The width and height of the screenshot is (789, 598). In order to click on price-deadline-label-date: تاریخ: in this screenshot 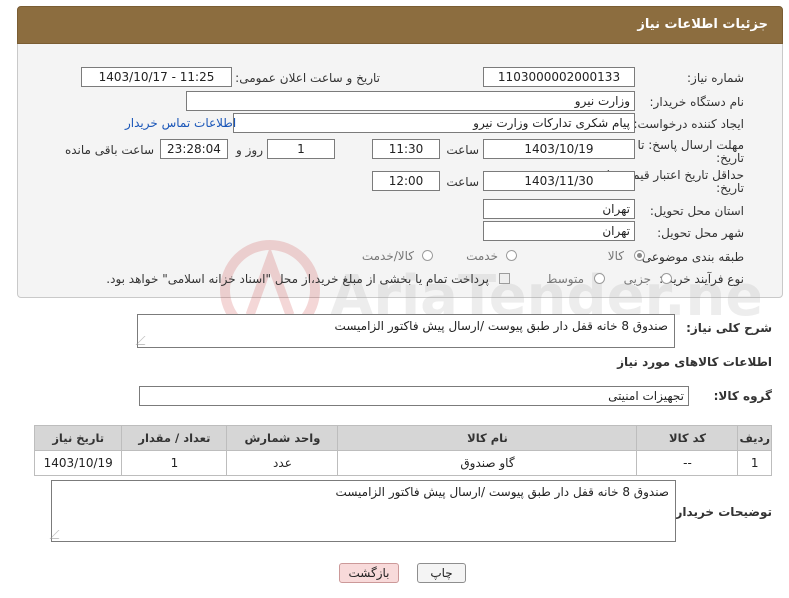, I will do `click(730, 188)`.